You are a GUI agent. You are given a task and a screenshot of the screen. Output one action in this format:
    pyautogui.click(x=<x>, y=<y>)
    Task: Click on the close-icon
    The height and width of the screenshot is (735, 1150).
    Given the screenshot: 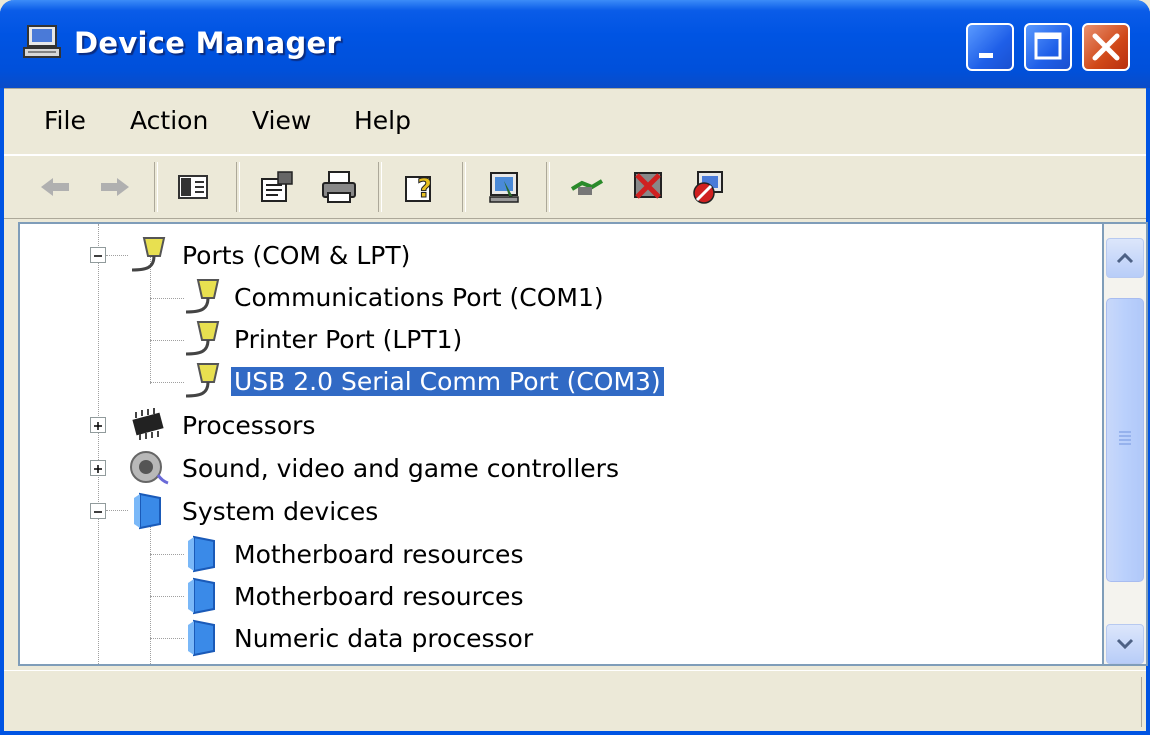 What is the action you would take?
    pyautogui.click(x=1106, y=47)
    